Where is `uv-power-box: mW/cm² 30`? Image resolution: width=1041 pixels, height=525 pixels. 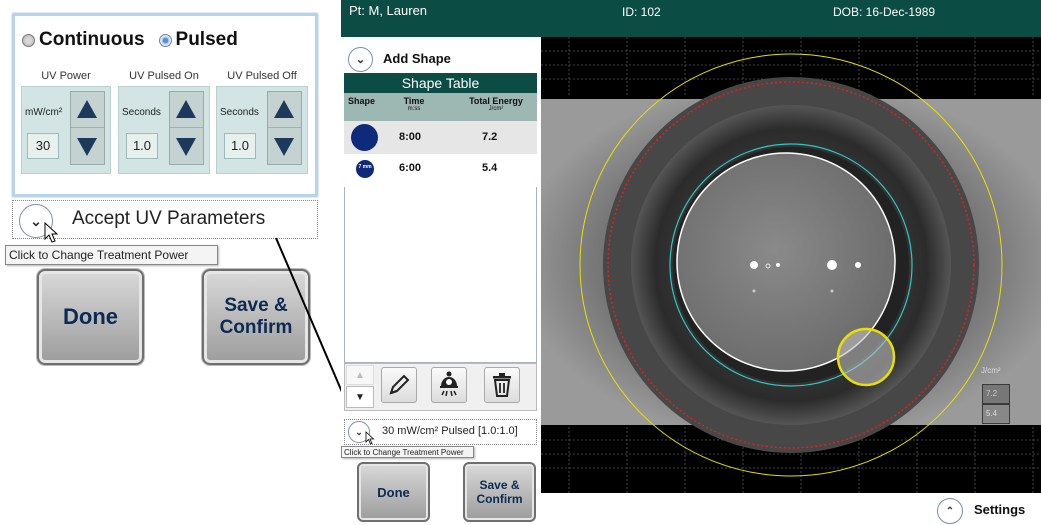 uv-power-box: mW/cm² 30 is located at coordinates (66, 130).